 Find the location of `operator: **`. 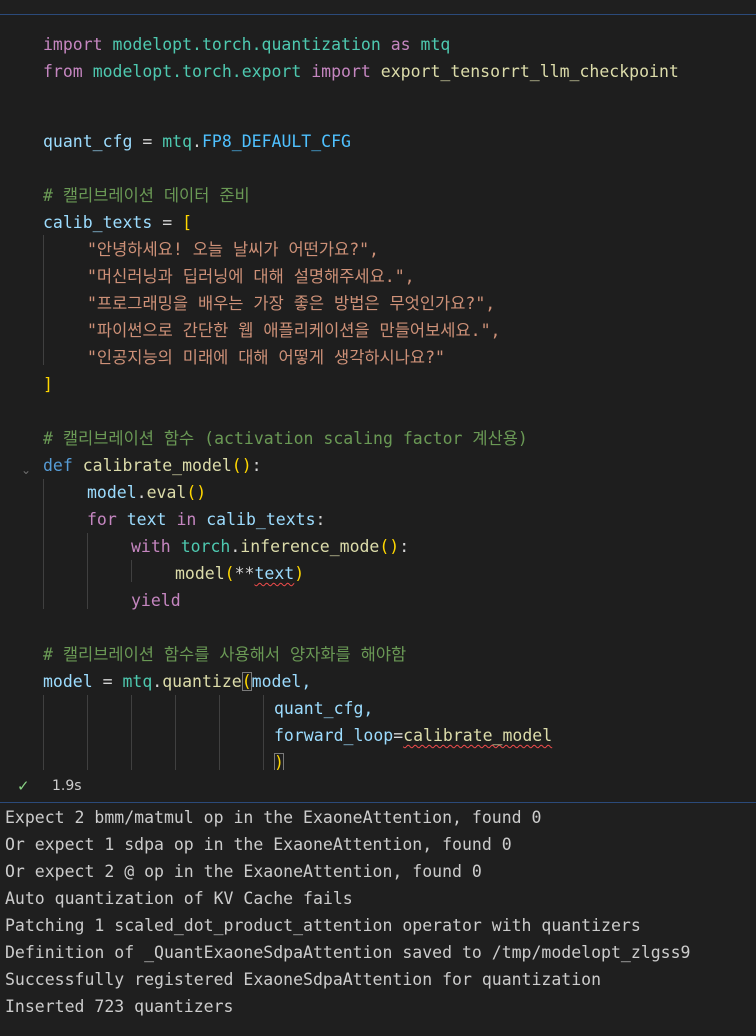

operator: ** is located at coordinates (244, 573).